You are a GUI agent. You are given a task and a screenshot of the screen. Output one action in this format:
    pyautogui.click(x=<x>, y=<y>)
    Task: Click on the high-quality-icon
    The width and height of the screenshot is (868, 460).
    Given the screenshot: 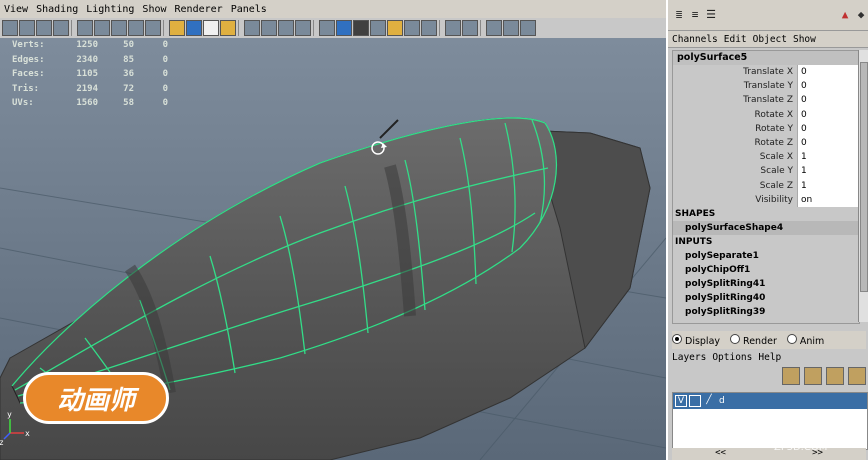 What is the action you would take?
    pyautogui.click(x=412, y=28)
    